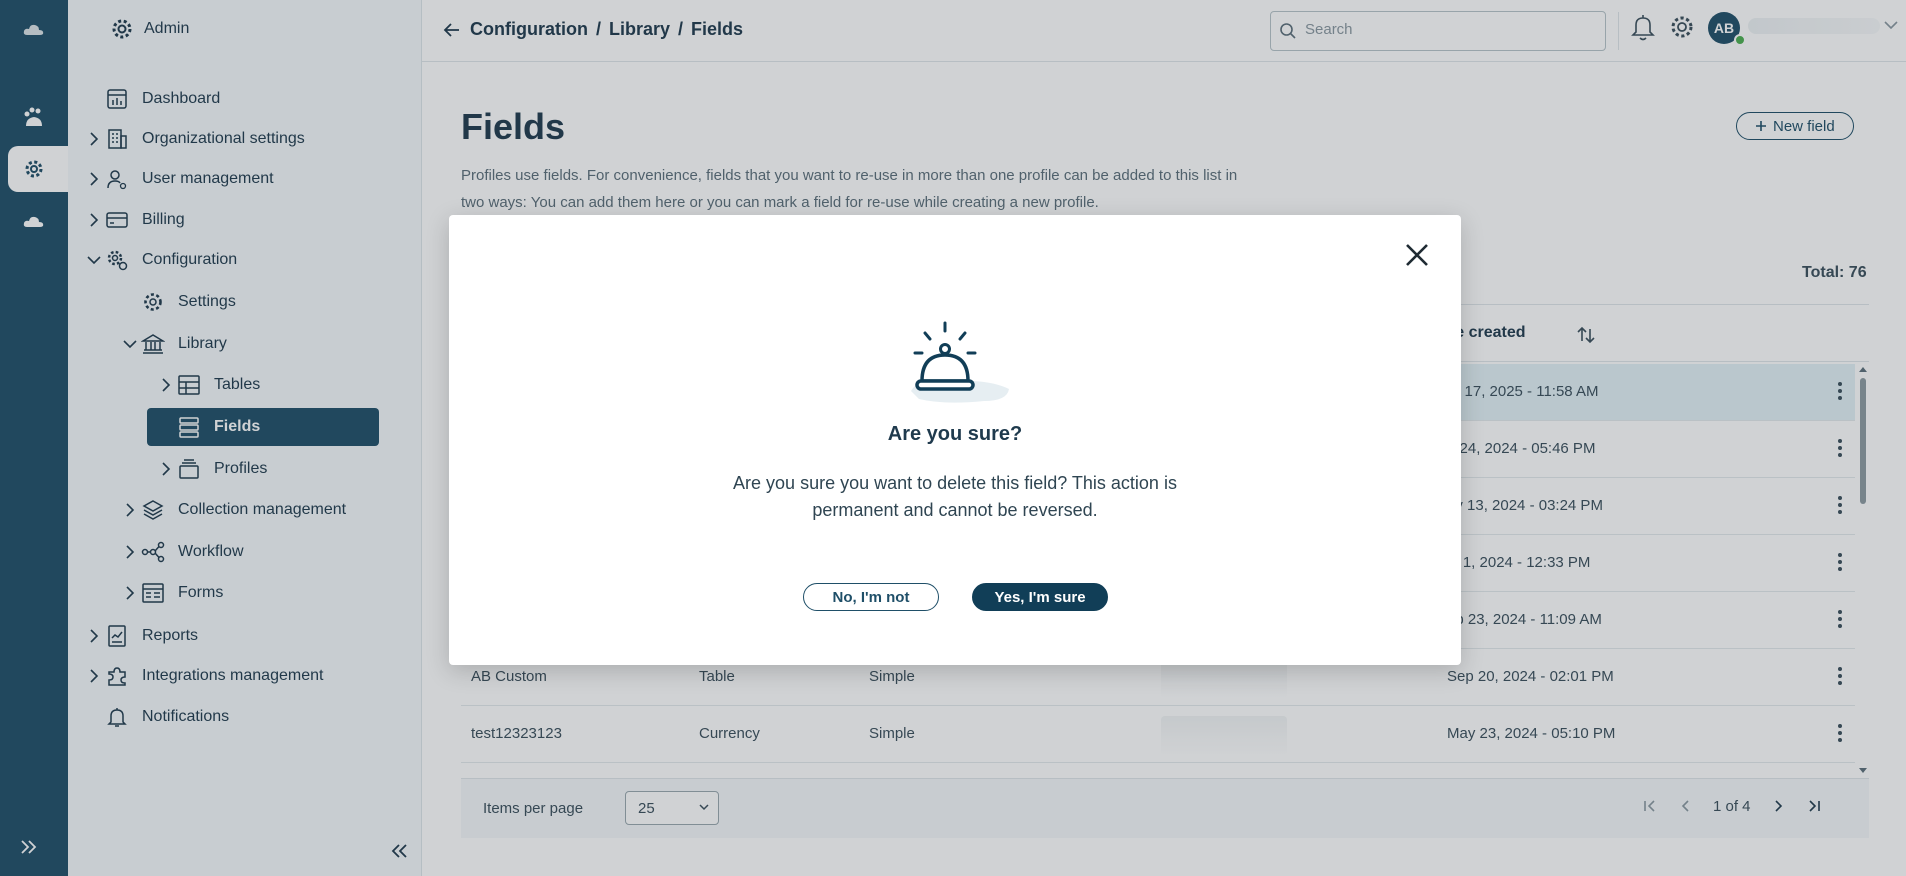 The height and width of the screenshot is (876, 1906). Describe the element at coordinates (955, 434) in the screenshot. I see `dialog-title: Are you sure?` at that location.